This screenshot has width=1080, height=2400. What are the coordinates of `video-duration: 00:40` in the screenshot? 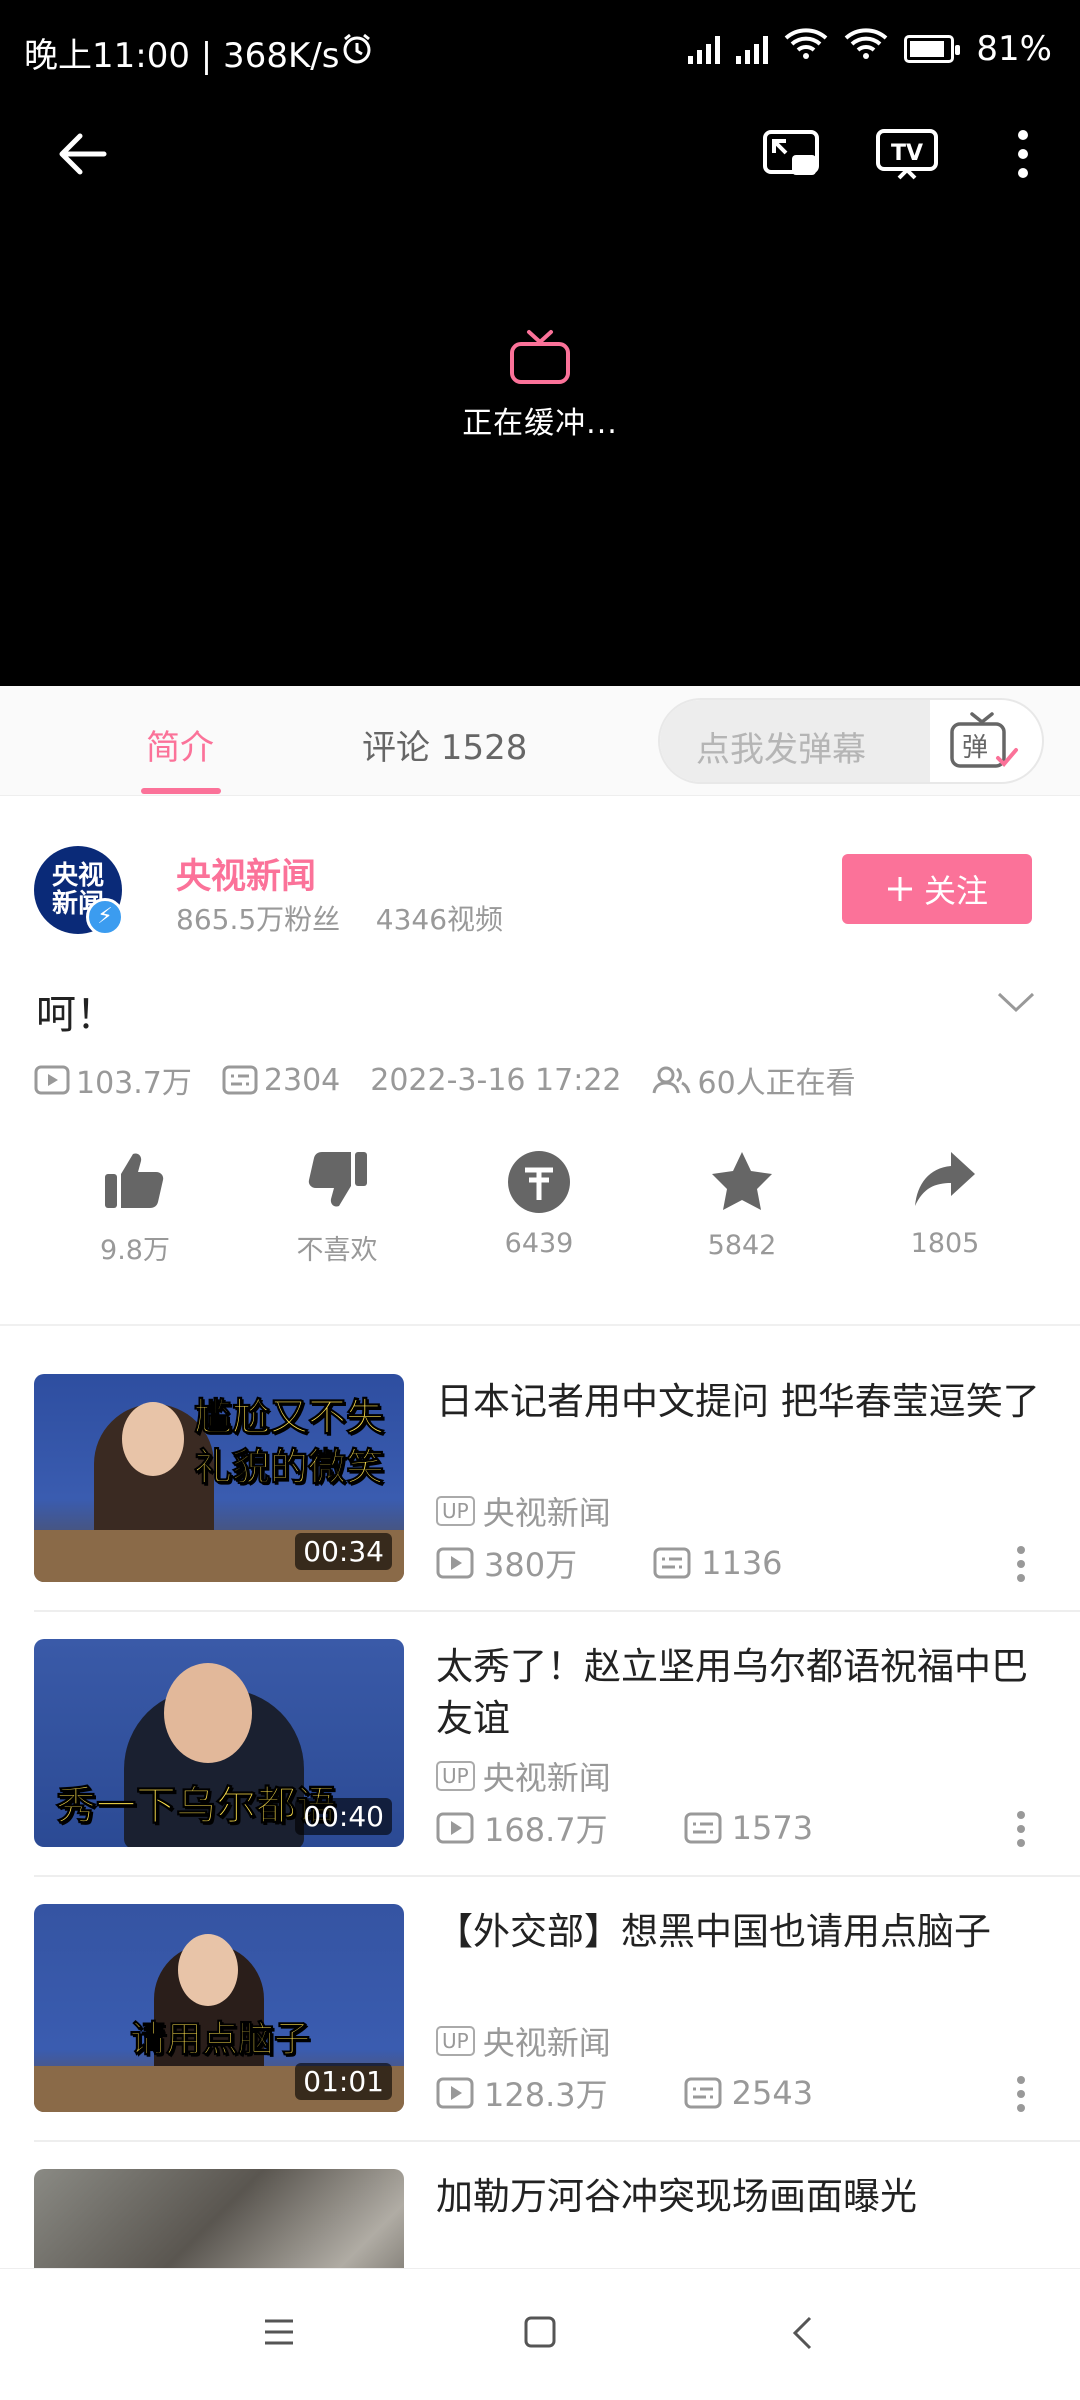 It's located at (343, 1816).